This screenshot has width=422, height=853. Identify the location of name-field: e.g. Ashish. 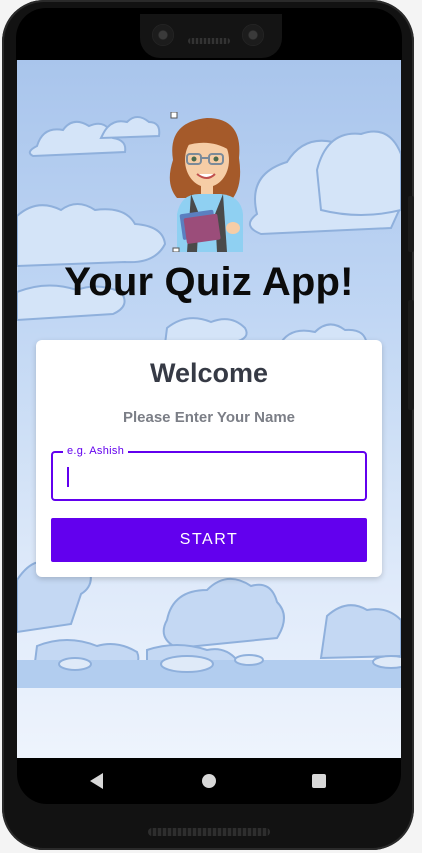
(209, 472).